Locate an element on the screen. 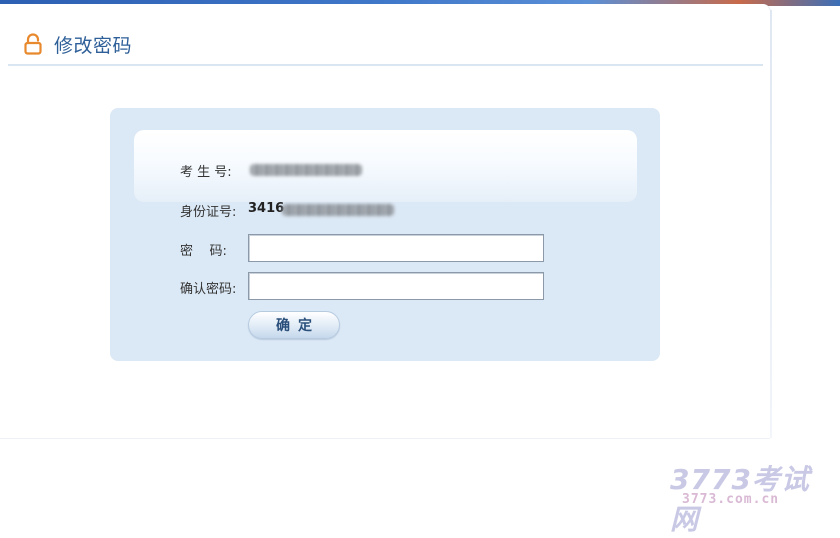 Image resolution: width=840 pixels, height=538 pixels. confirm-password-row: 确认密码: is located at coordinates (385, 287).